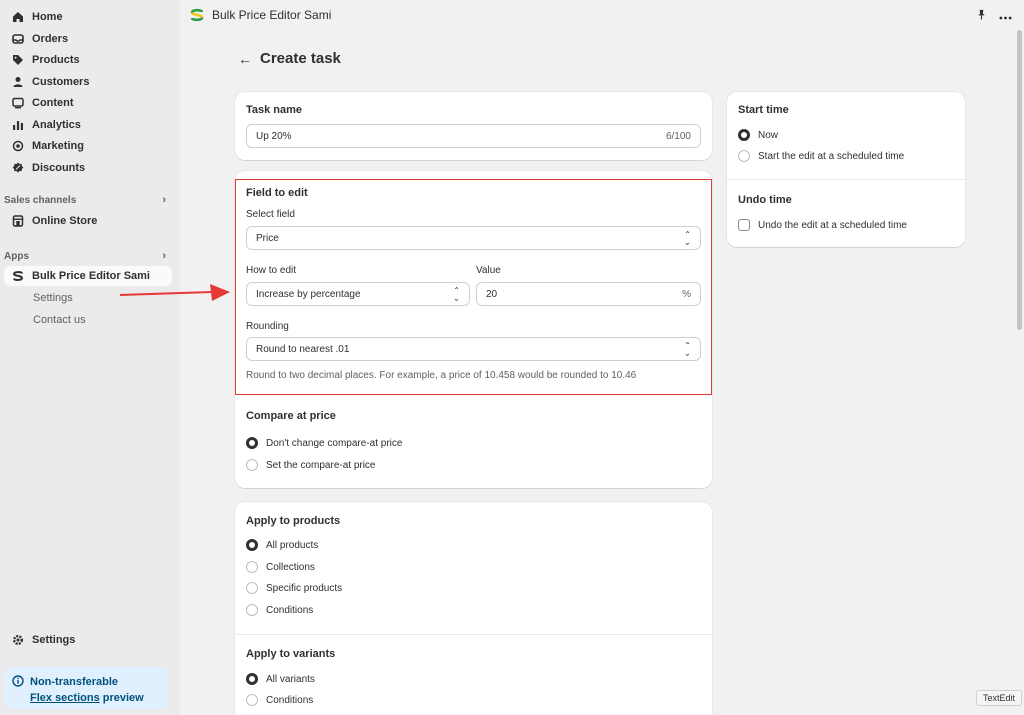 The width and height of the screenshot is (1024, 715). What do you see at coordinates (290, 679) in the screenshot?
I see `radio-label: All variants` at bounding box center [290, 679].